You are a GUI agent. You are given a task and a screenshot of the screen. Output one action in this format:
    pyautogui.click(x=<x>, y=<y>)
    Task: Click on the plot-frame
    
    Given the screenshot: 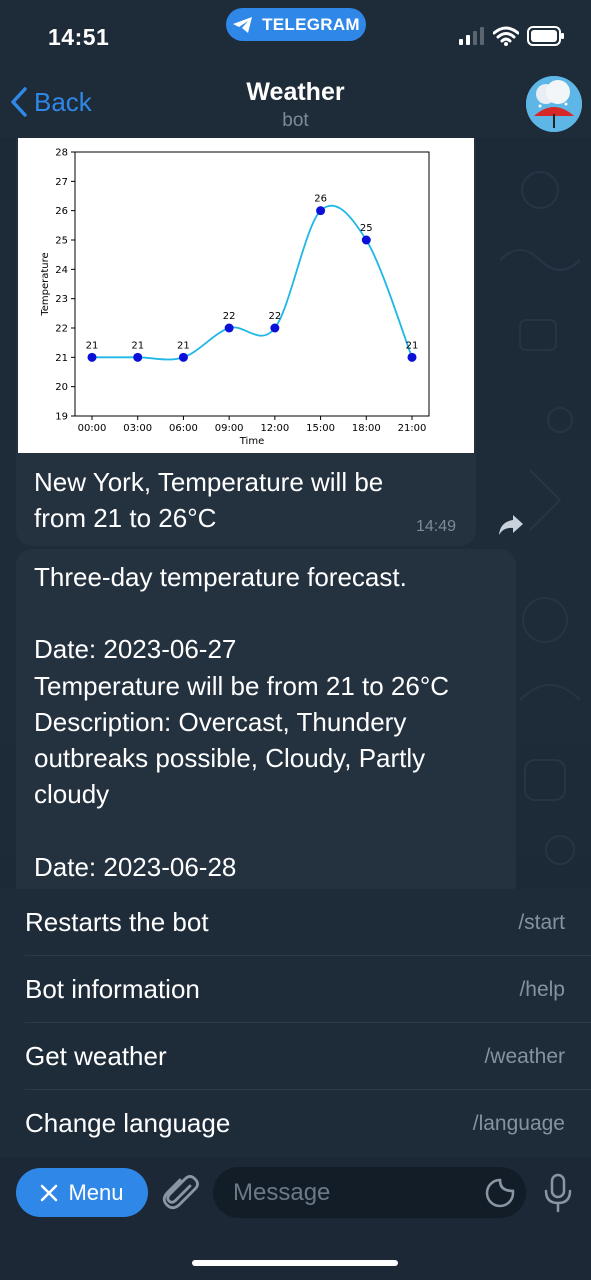 What is the action you would take?
    pyautogui.click(x=252, y=284)
    